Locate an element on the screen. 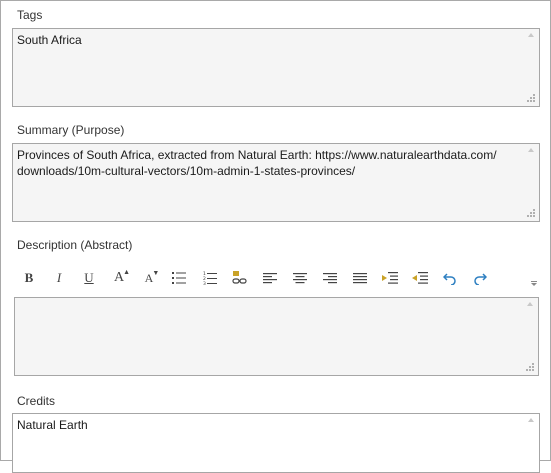 This screenshot has width=551, height=473. numbered-list-button: 1 2 3 is located at coordinates (210, 278).